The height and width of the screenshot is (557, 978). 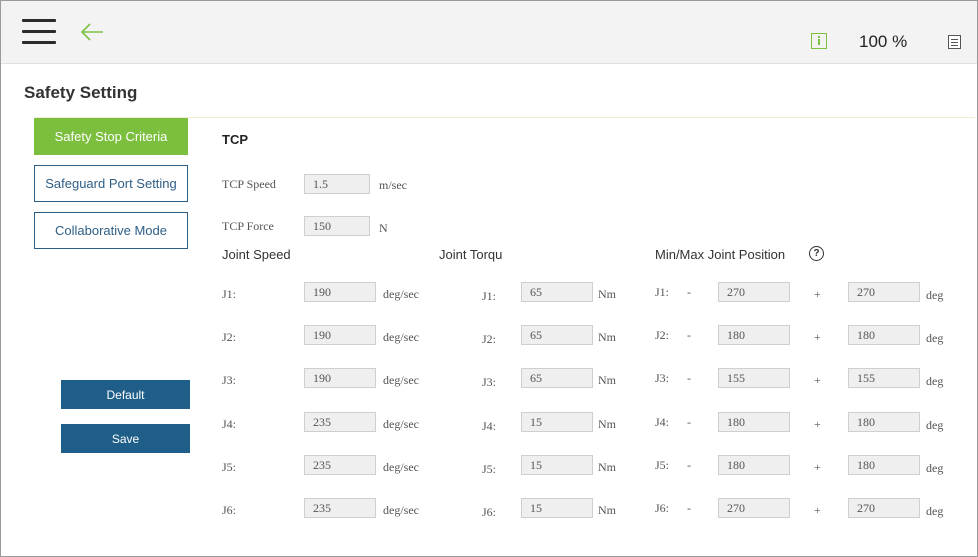 What do you see at coordinates (489, 469) in the screenshot?
I see `joint-torque-j5-label: J5:` at bounding box center [489, 469].